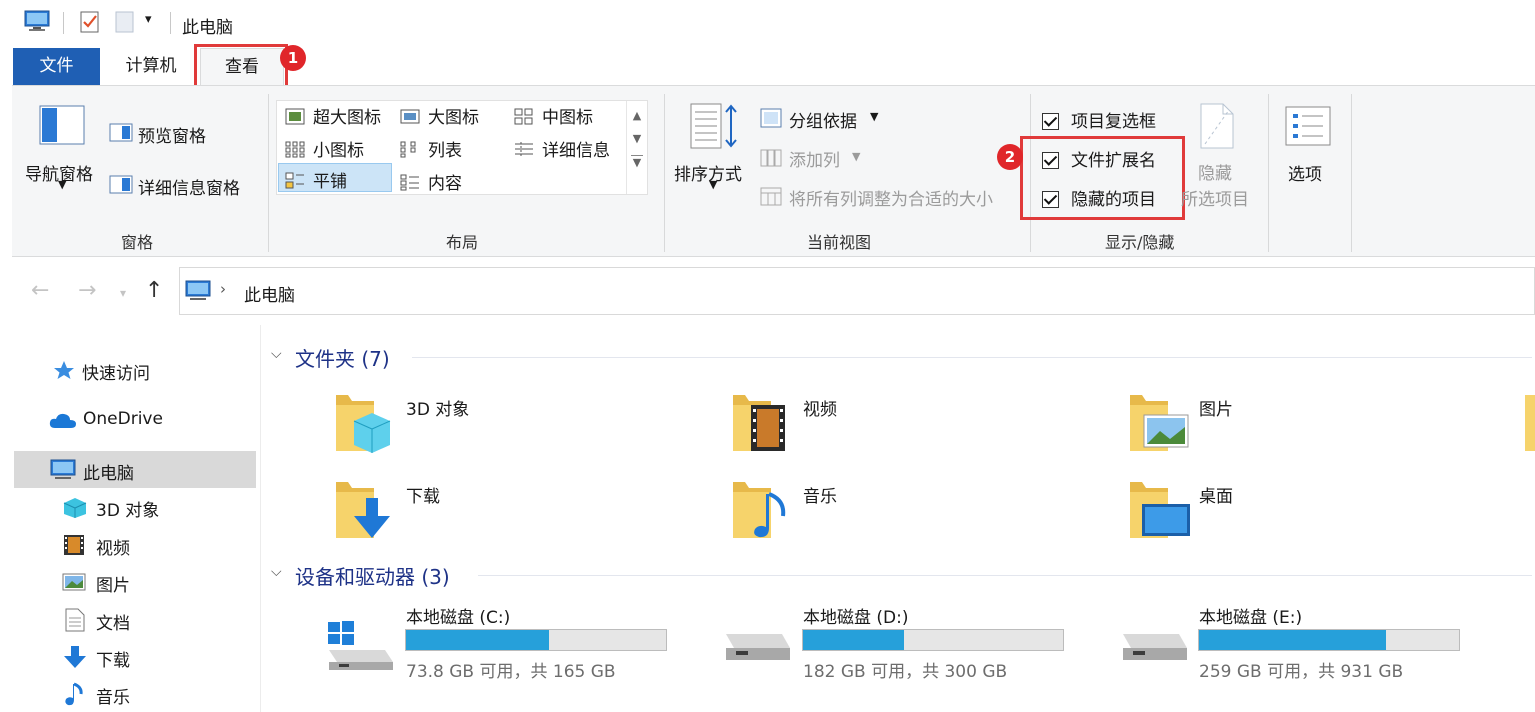 Image resolution: width=1535 pixels, height=712 pixels. I want to click on drive-c-free-space: 73.8 GB 可用，共 165 GB, so click(511, 672).